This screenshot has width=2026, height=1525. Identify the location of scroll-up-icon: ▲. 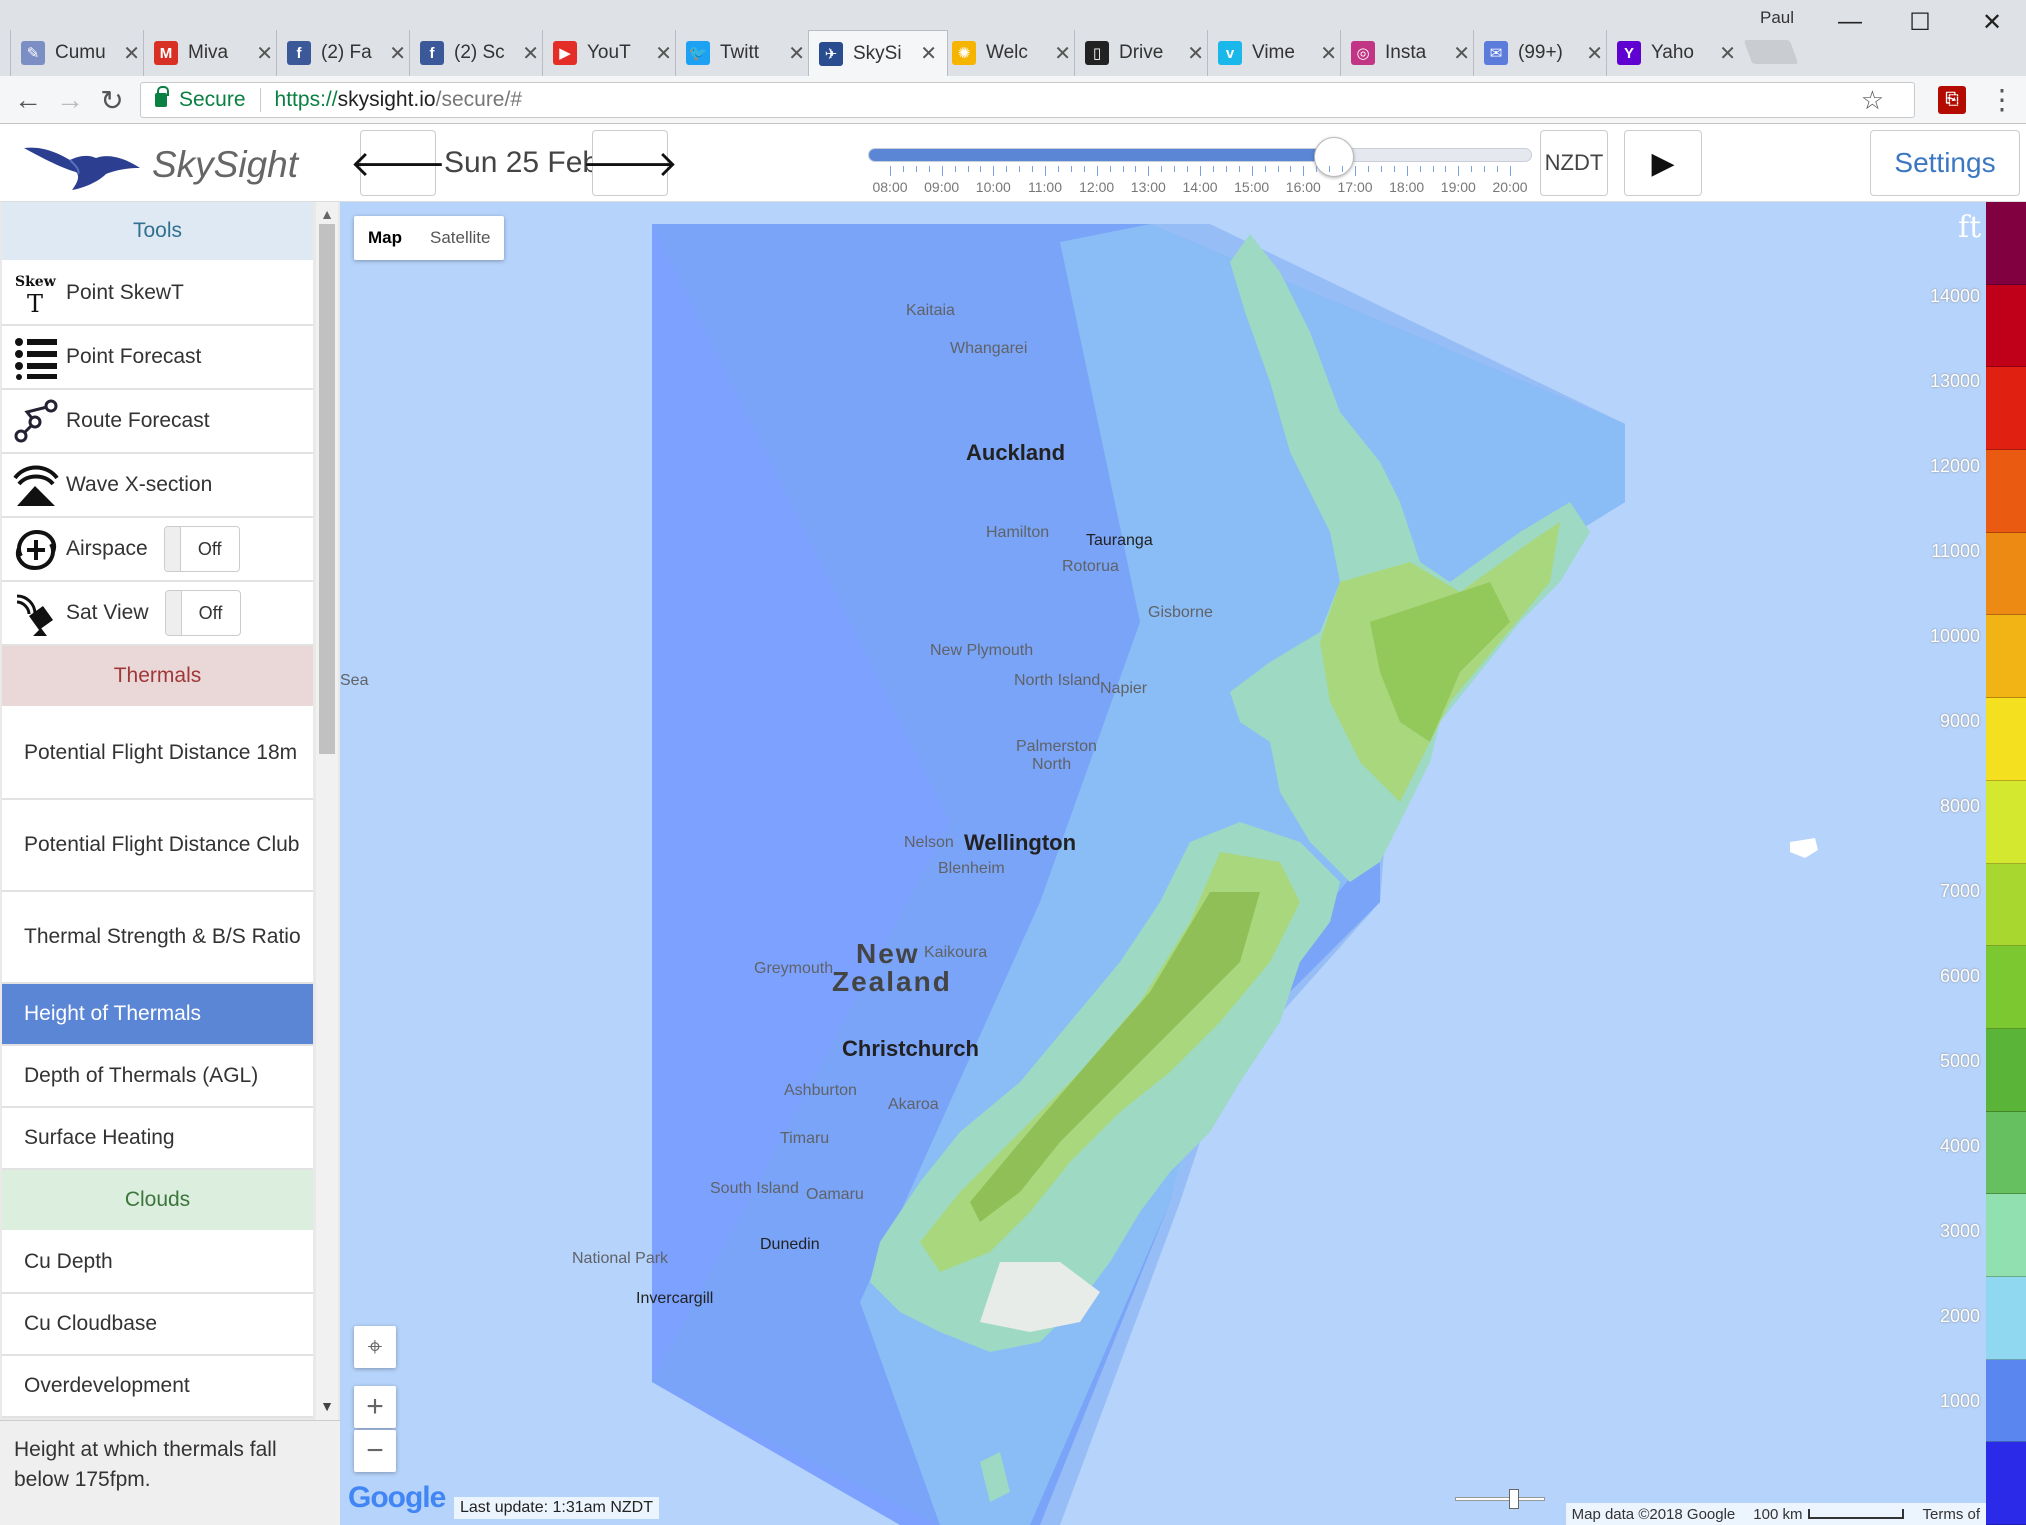
(327, 214).